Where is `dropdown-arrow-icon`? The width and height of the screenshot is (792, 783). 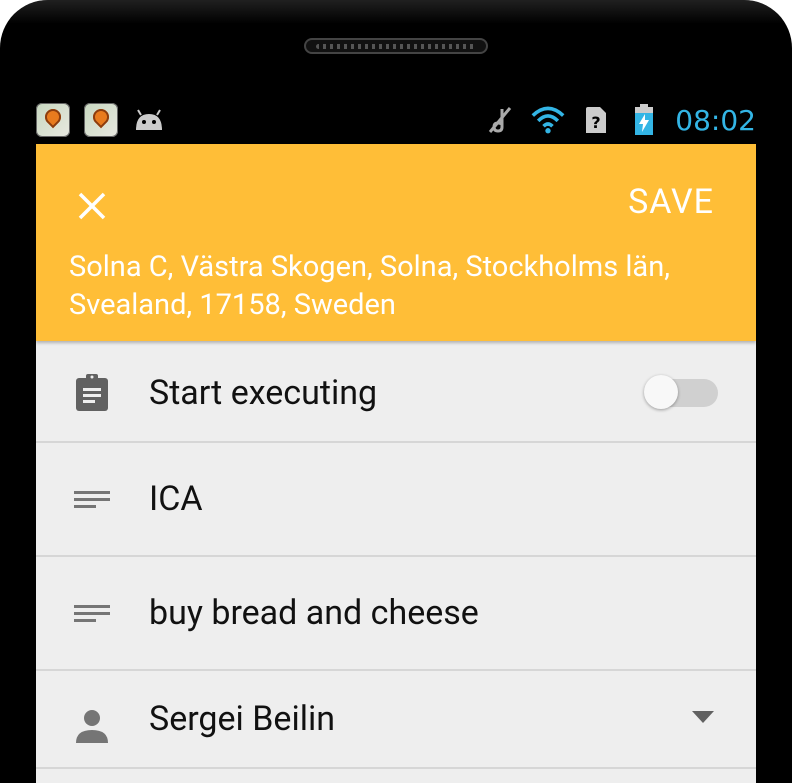 dropdown-arrow-icon is located at coordinates (703, 718).